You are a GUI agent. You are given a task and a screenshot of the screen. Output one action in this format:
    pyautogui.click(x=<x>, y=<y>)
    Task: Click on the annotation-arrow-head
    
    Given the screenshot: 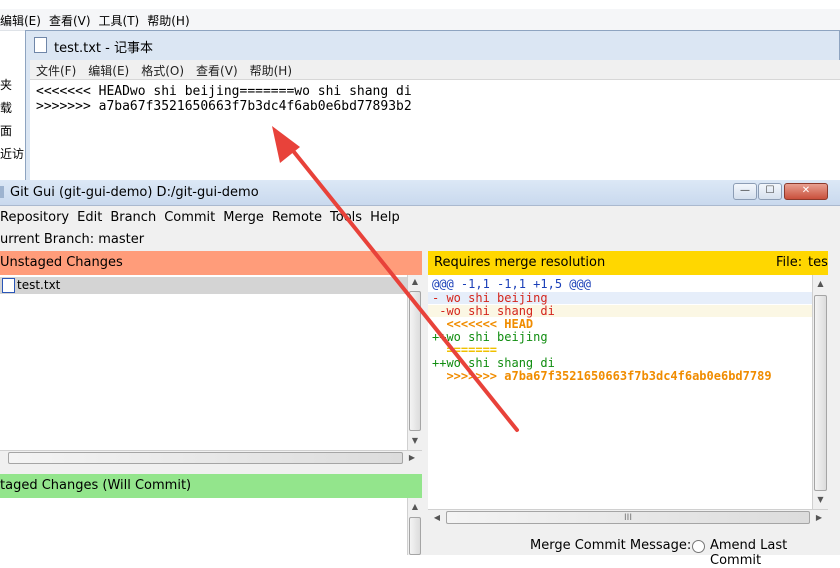 What is the action you would take?
    pyautogui.click(x=286, y=144)
    